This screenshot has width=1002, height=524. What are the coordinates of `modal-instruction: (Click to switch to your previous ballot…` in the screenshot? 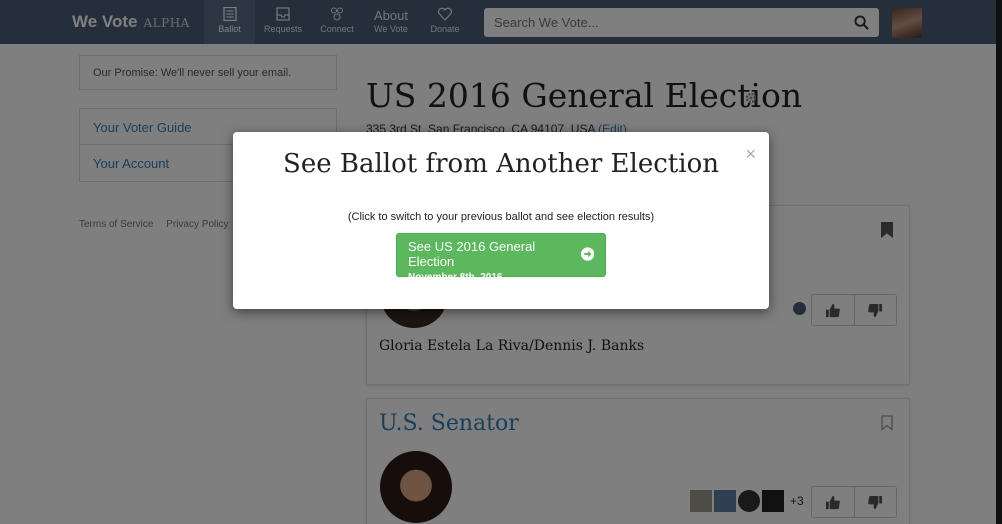 It's located at (501, 217).